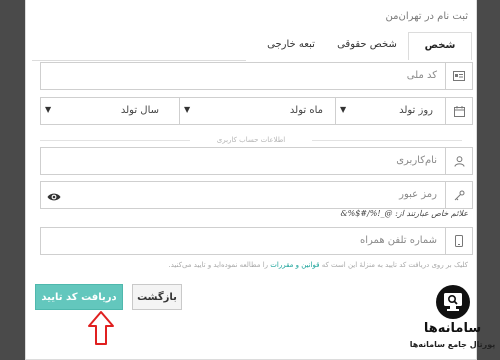  Describe the element at coordinates (101, 330) in the screenshot. I see `arrow-up-icon` at that location.